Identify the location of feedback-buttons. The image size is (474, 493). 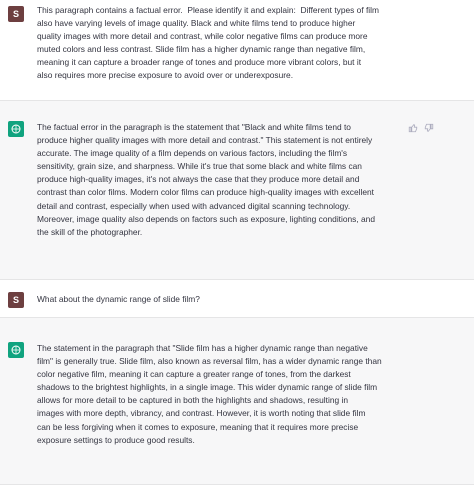
(421, 128).